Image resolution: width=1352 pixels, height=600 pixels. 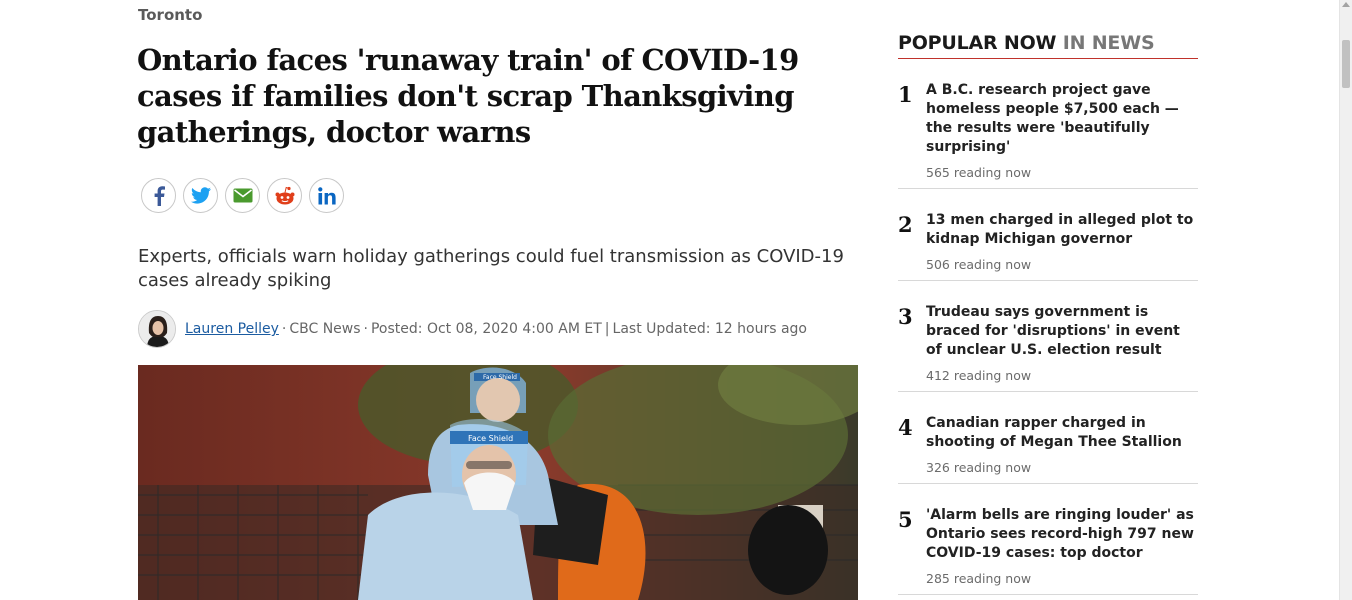 I want to click on popular-item-rank: 4, so click(x=905, y=427).